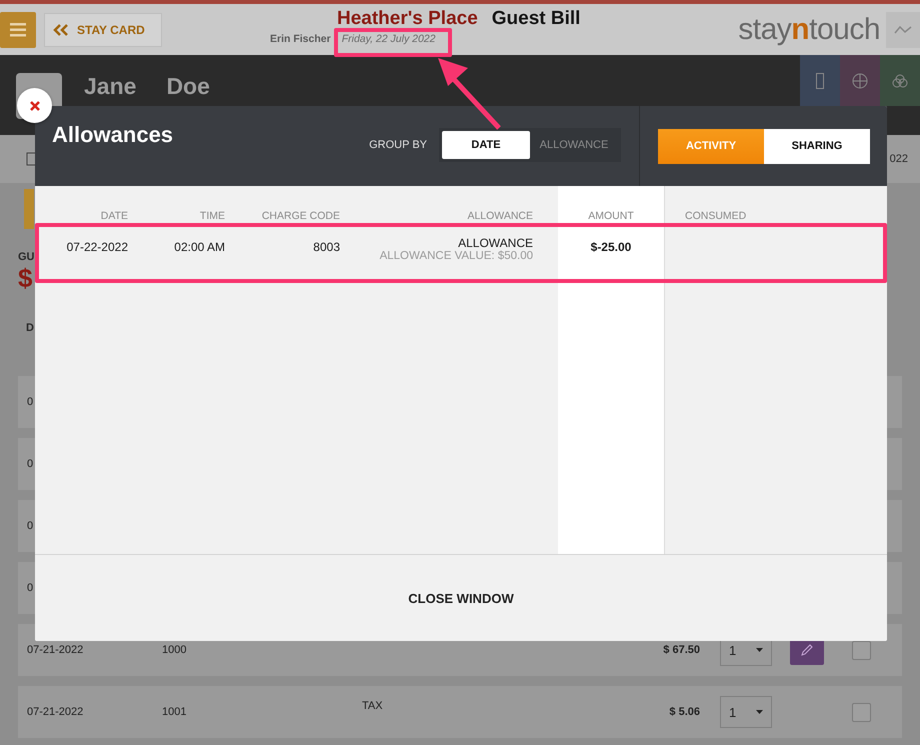  I want to click on group-by-label: GROUP BY, so click(398, 145).